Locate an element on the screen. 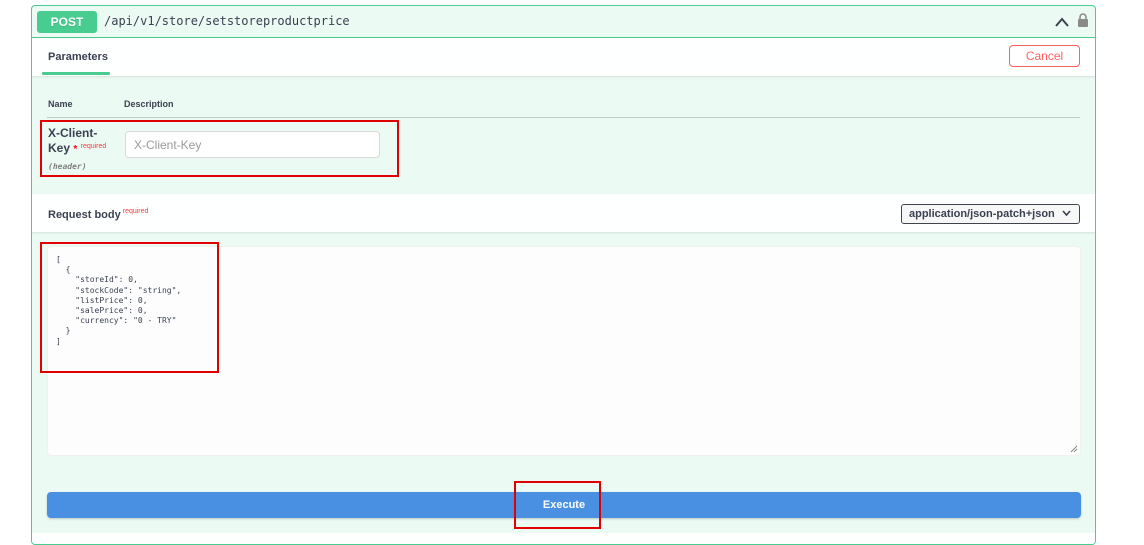 The width and height of the screenshot is (1144, 545). x-client-key-input is located at coordinates (252, 144).